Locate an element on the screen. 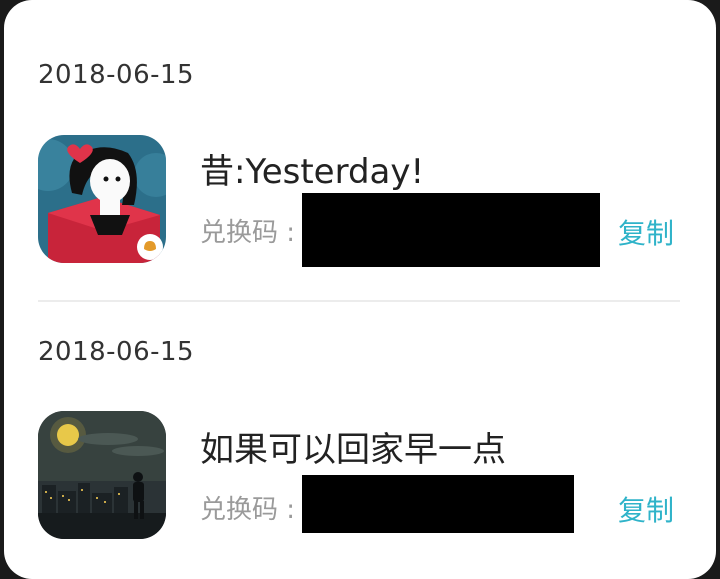  game-title: 昔:Yesterday! is located at coordinates (312, 172).